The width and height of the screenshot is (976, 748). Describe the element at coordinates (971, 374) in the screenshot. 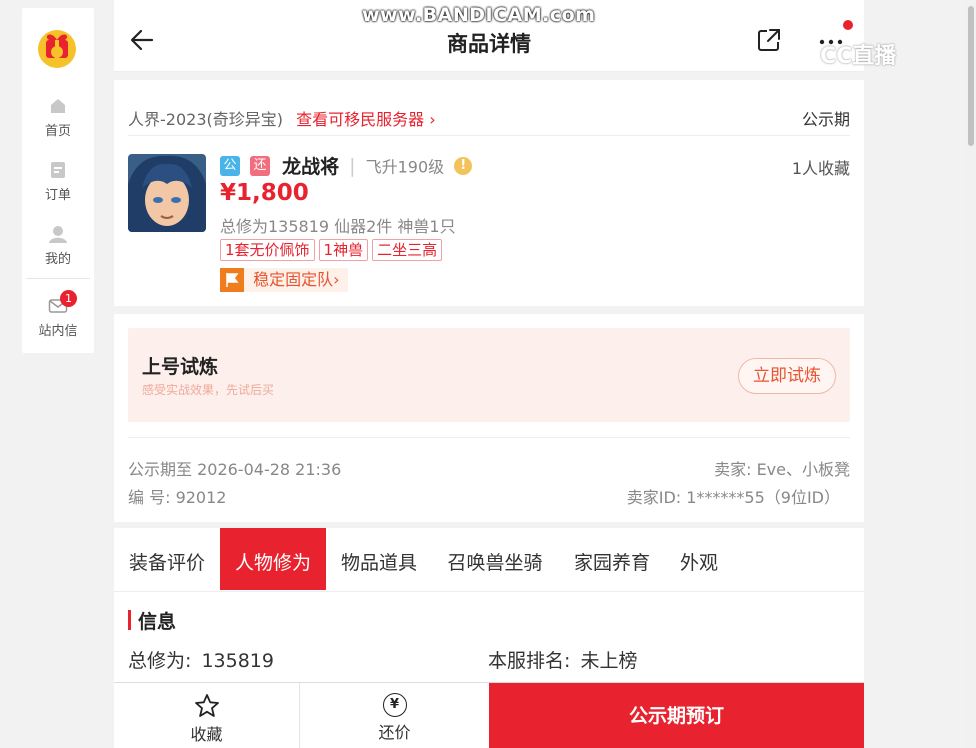

I see `page-scrollbar` at that location.